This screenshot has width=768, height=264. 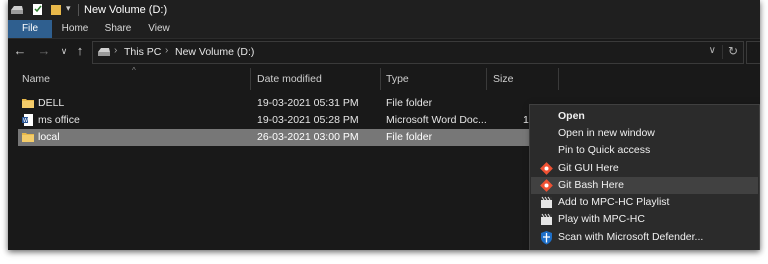 What do you see at coordinates (571, 116) in the screenshot?
I see `menu-item-label: Open` at bounding box center [571, 116].